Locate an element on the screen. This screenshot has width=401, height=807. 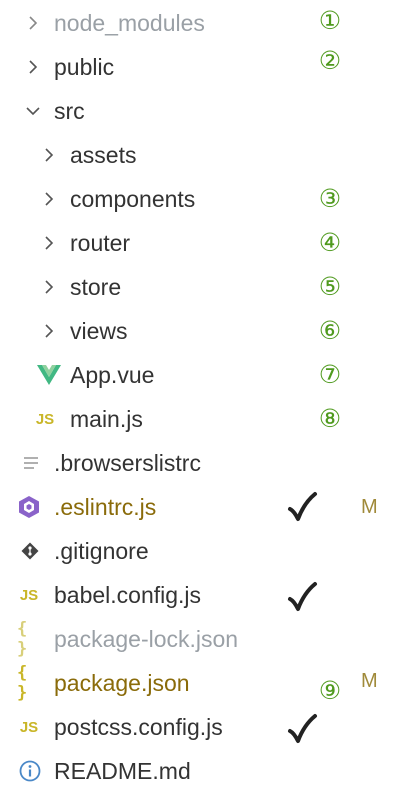
tree-item-label: assets is located at coordinates (103, 155).